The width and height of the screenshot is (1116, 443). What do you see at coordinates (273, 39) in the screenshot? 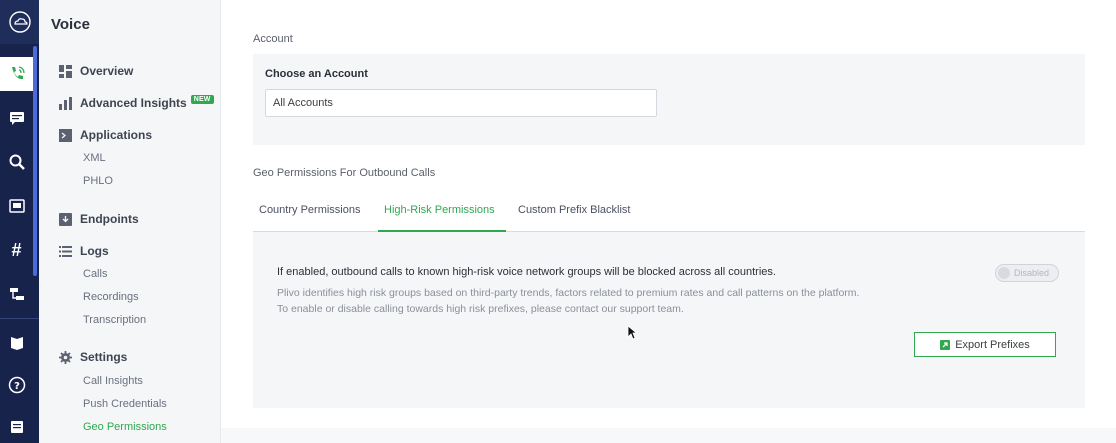
I see `account-section-label: Account` at bounding box center [273, 39].